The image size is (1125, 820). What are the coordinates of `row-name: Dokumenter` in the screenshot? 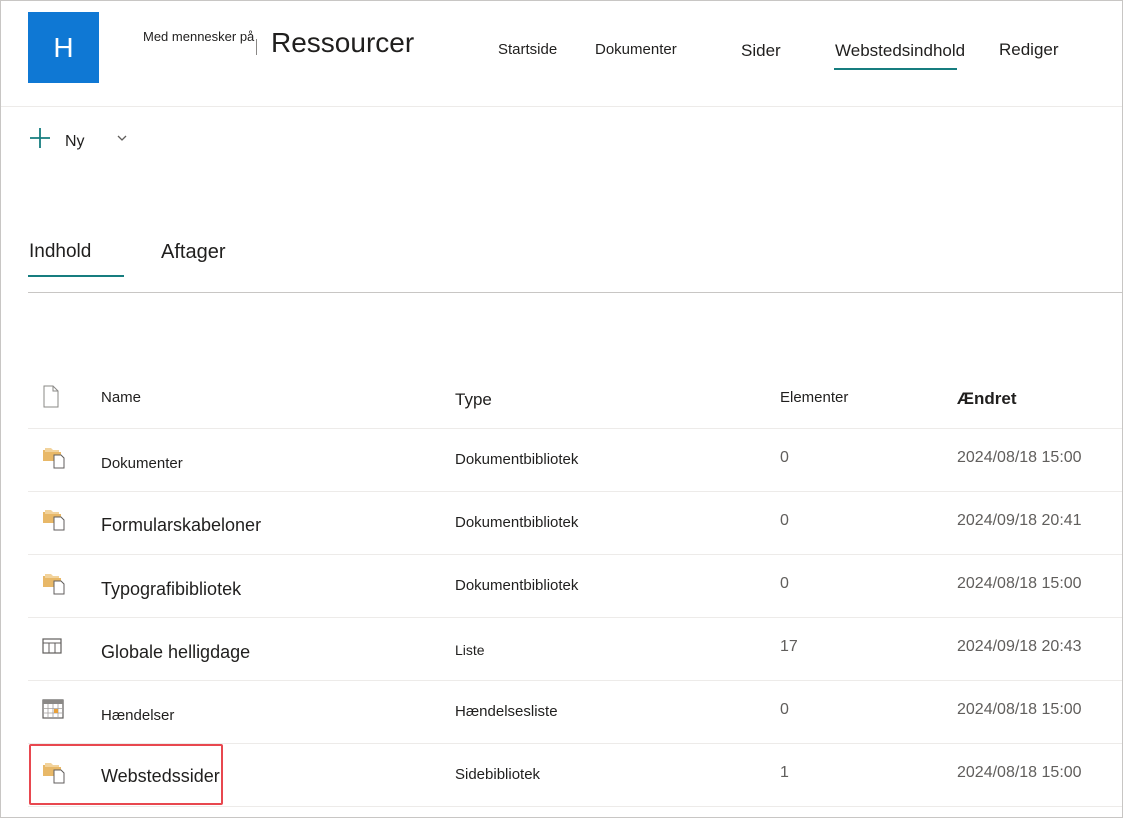 It's located at (142, 463).